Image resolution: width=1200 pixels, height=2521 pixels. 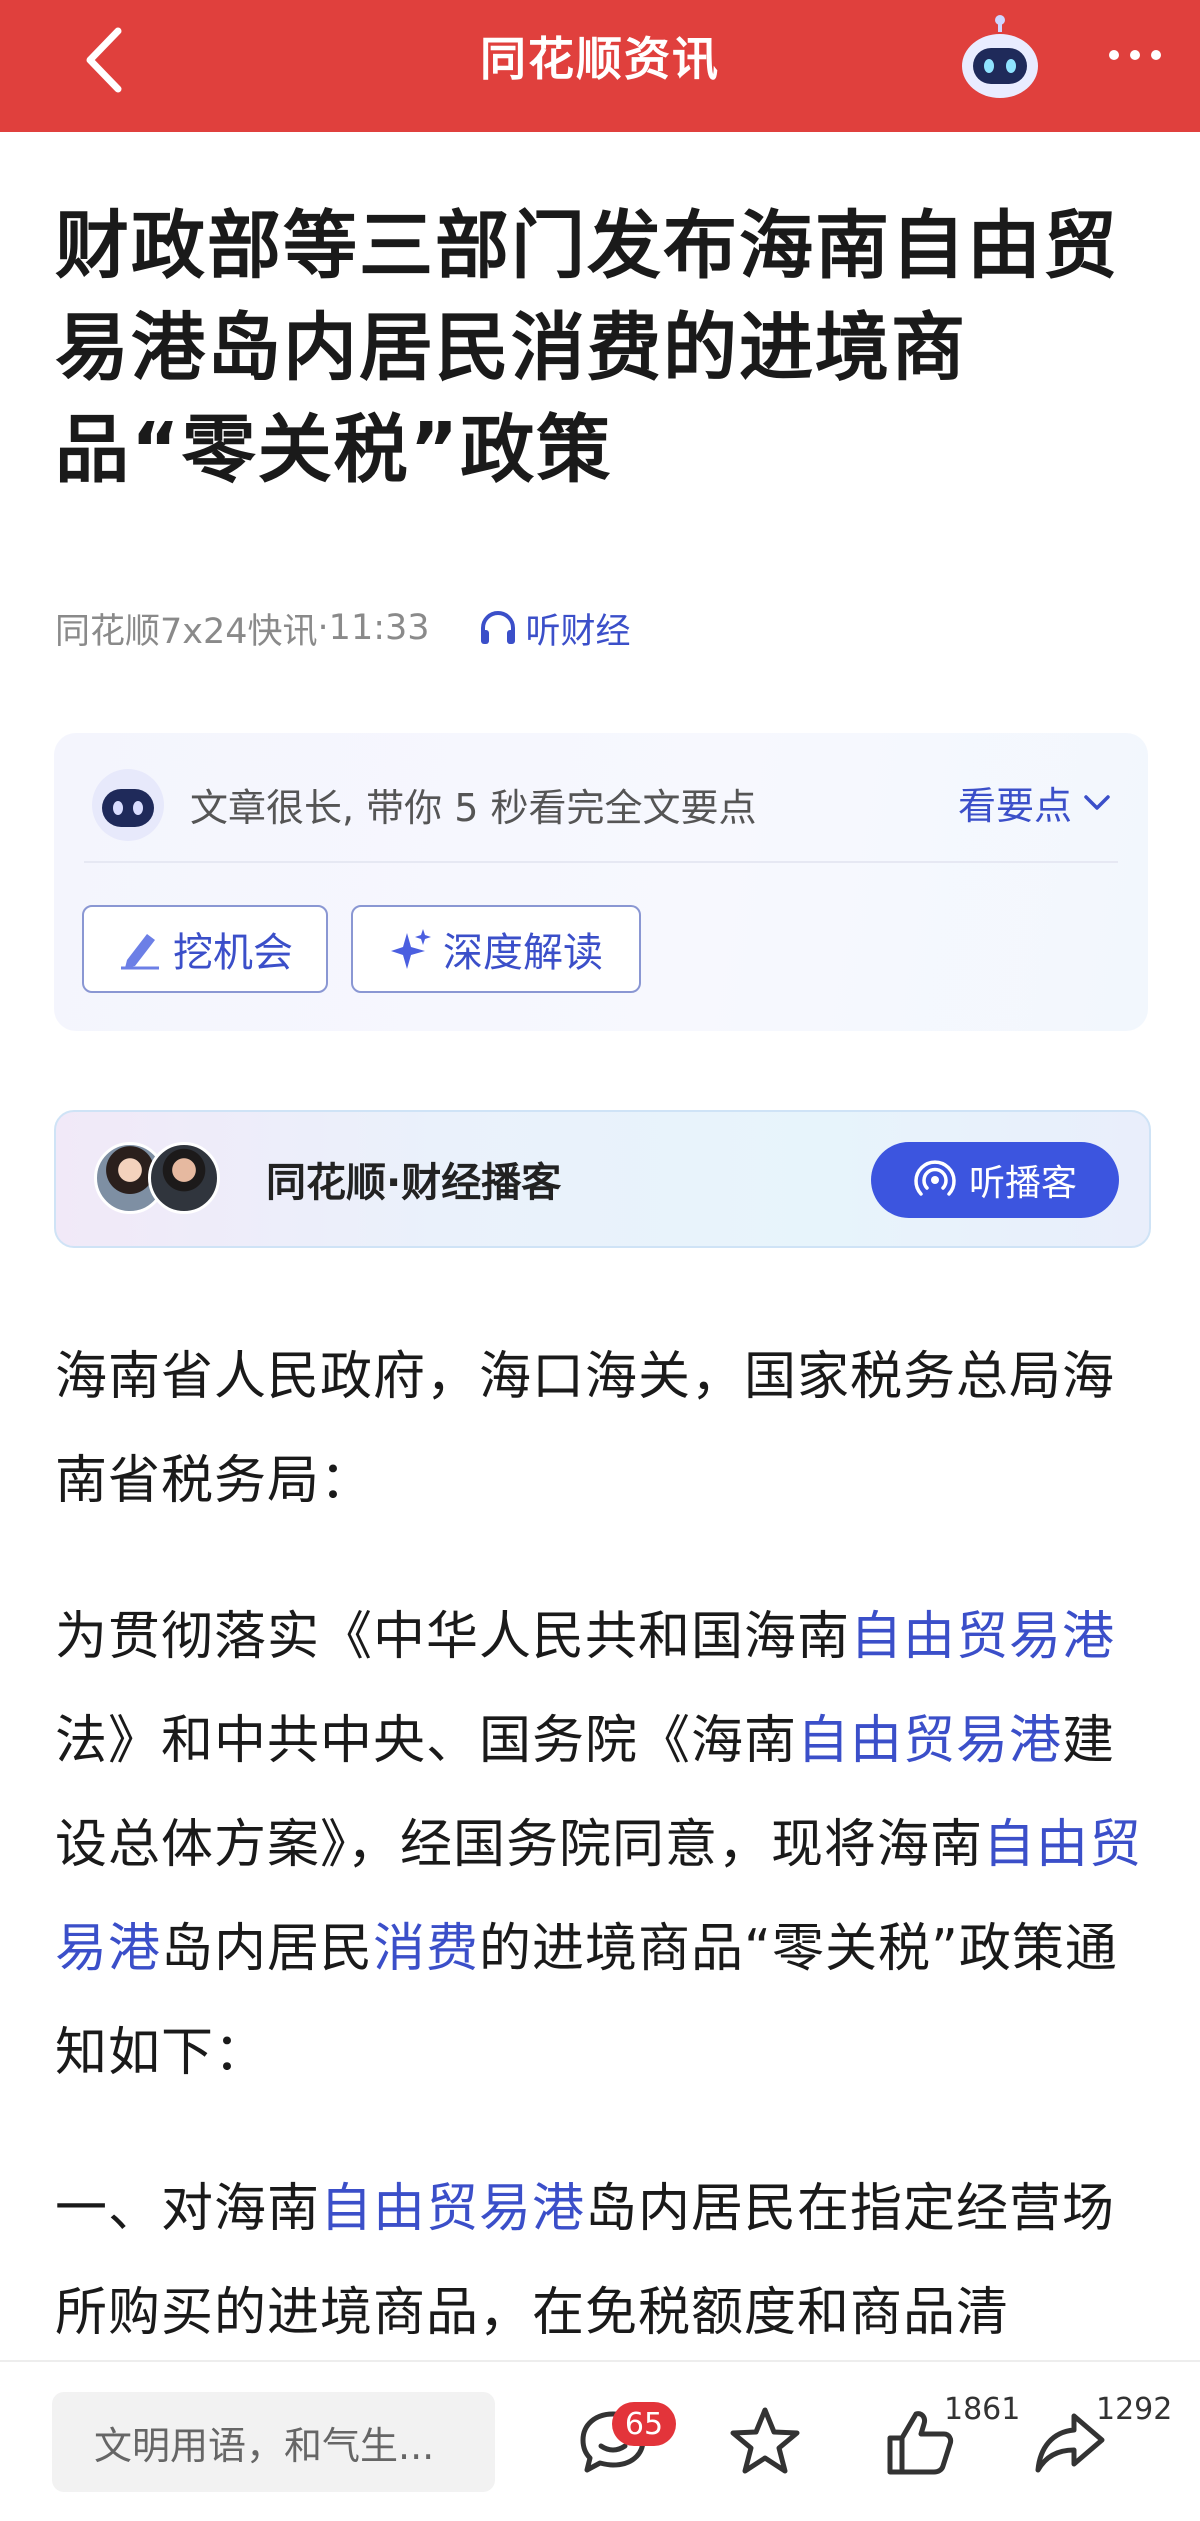 I want to click on article-meta: 同花顺7x24快讯 · 11:33 听财经, so click(x=343, y=628).